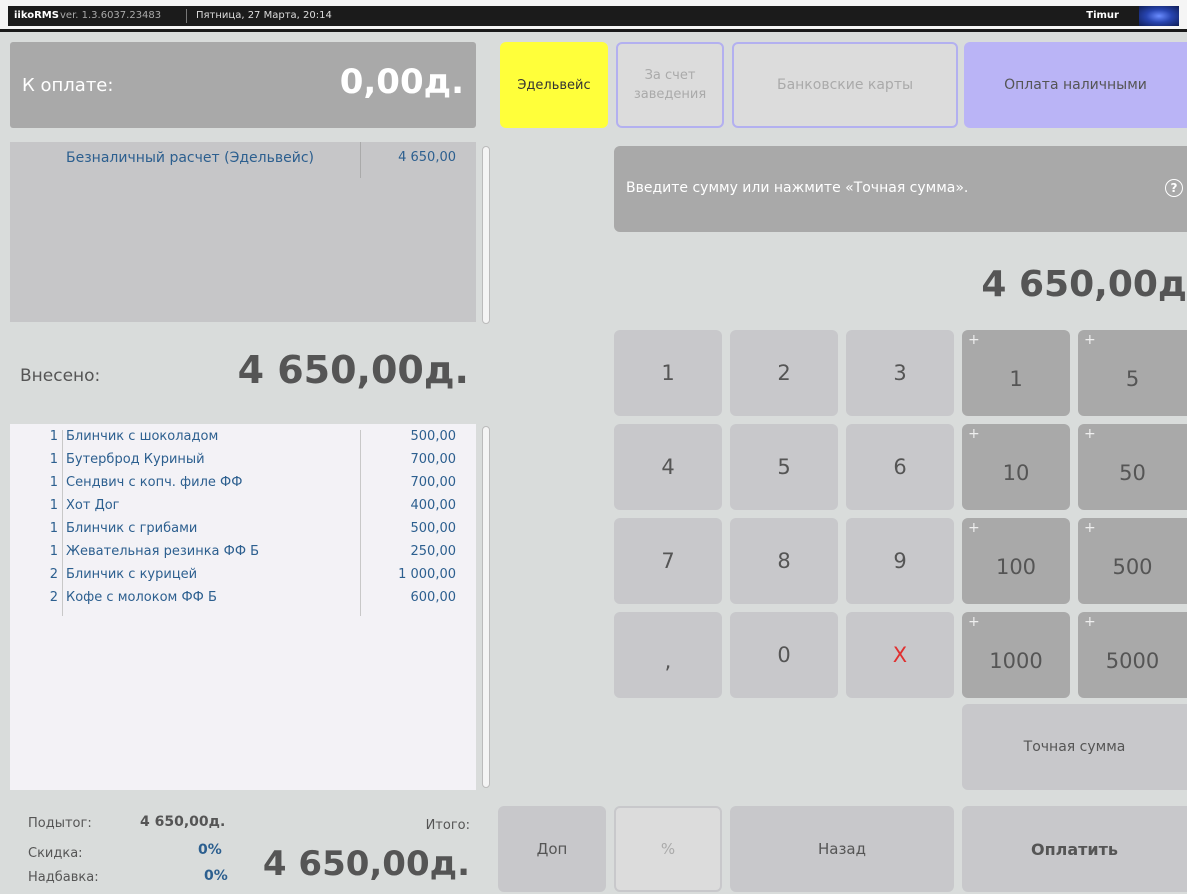  What do you see at coordinates (1016, 567) in the screenshot?
I see `quick-add-label: 100` at bounding box center [1016, 567].